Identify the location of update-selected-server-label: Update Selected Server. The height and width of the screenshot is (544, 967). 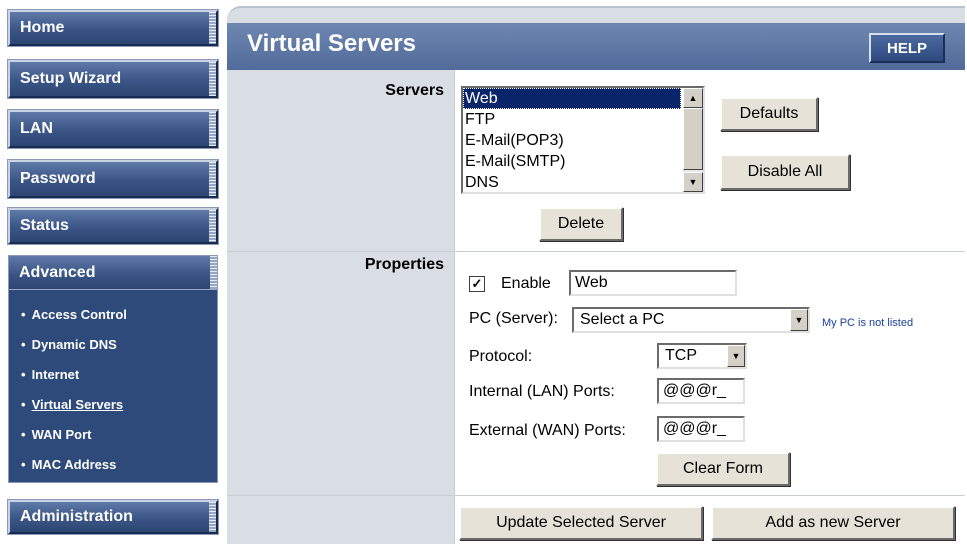
(581, 522).